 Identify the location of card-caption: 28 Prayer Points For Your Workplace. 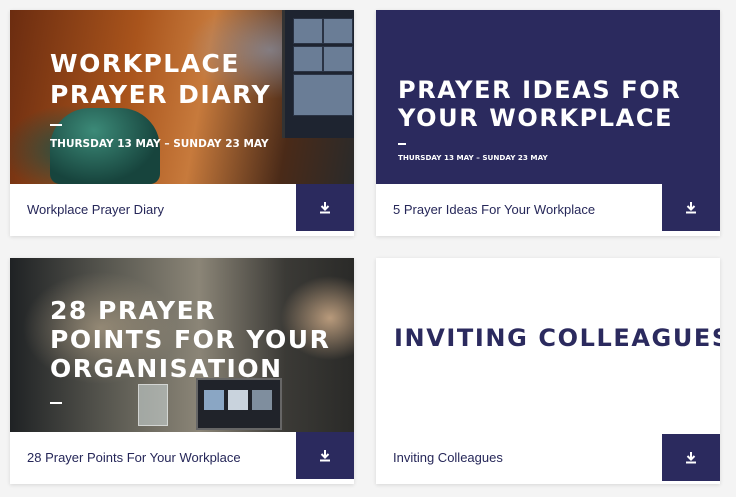
(134, 458).